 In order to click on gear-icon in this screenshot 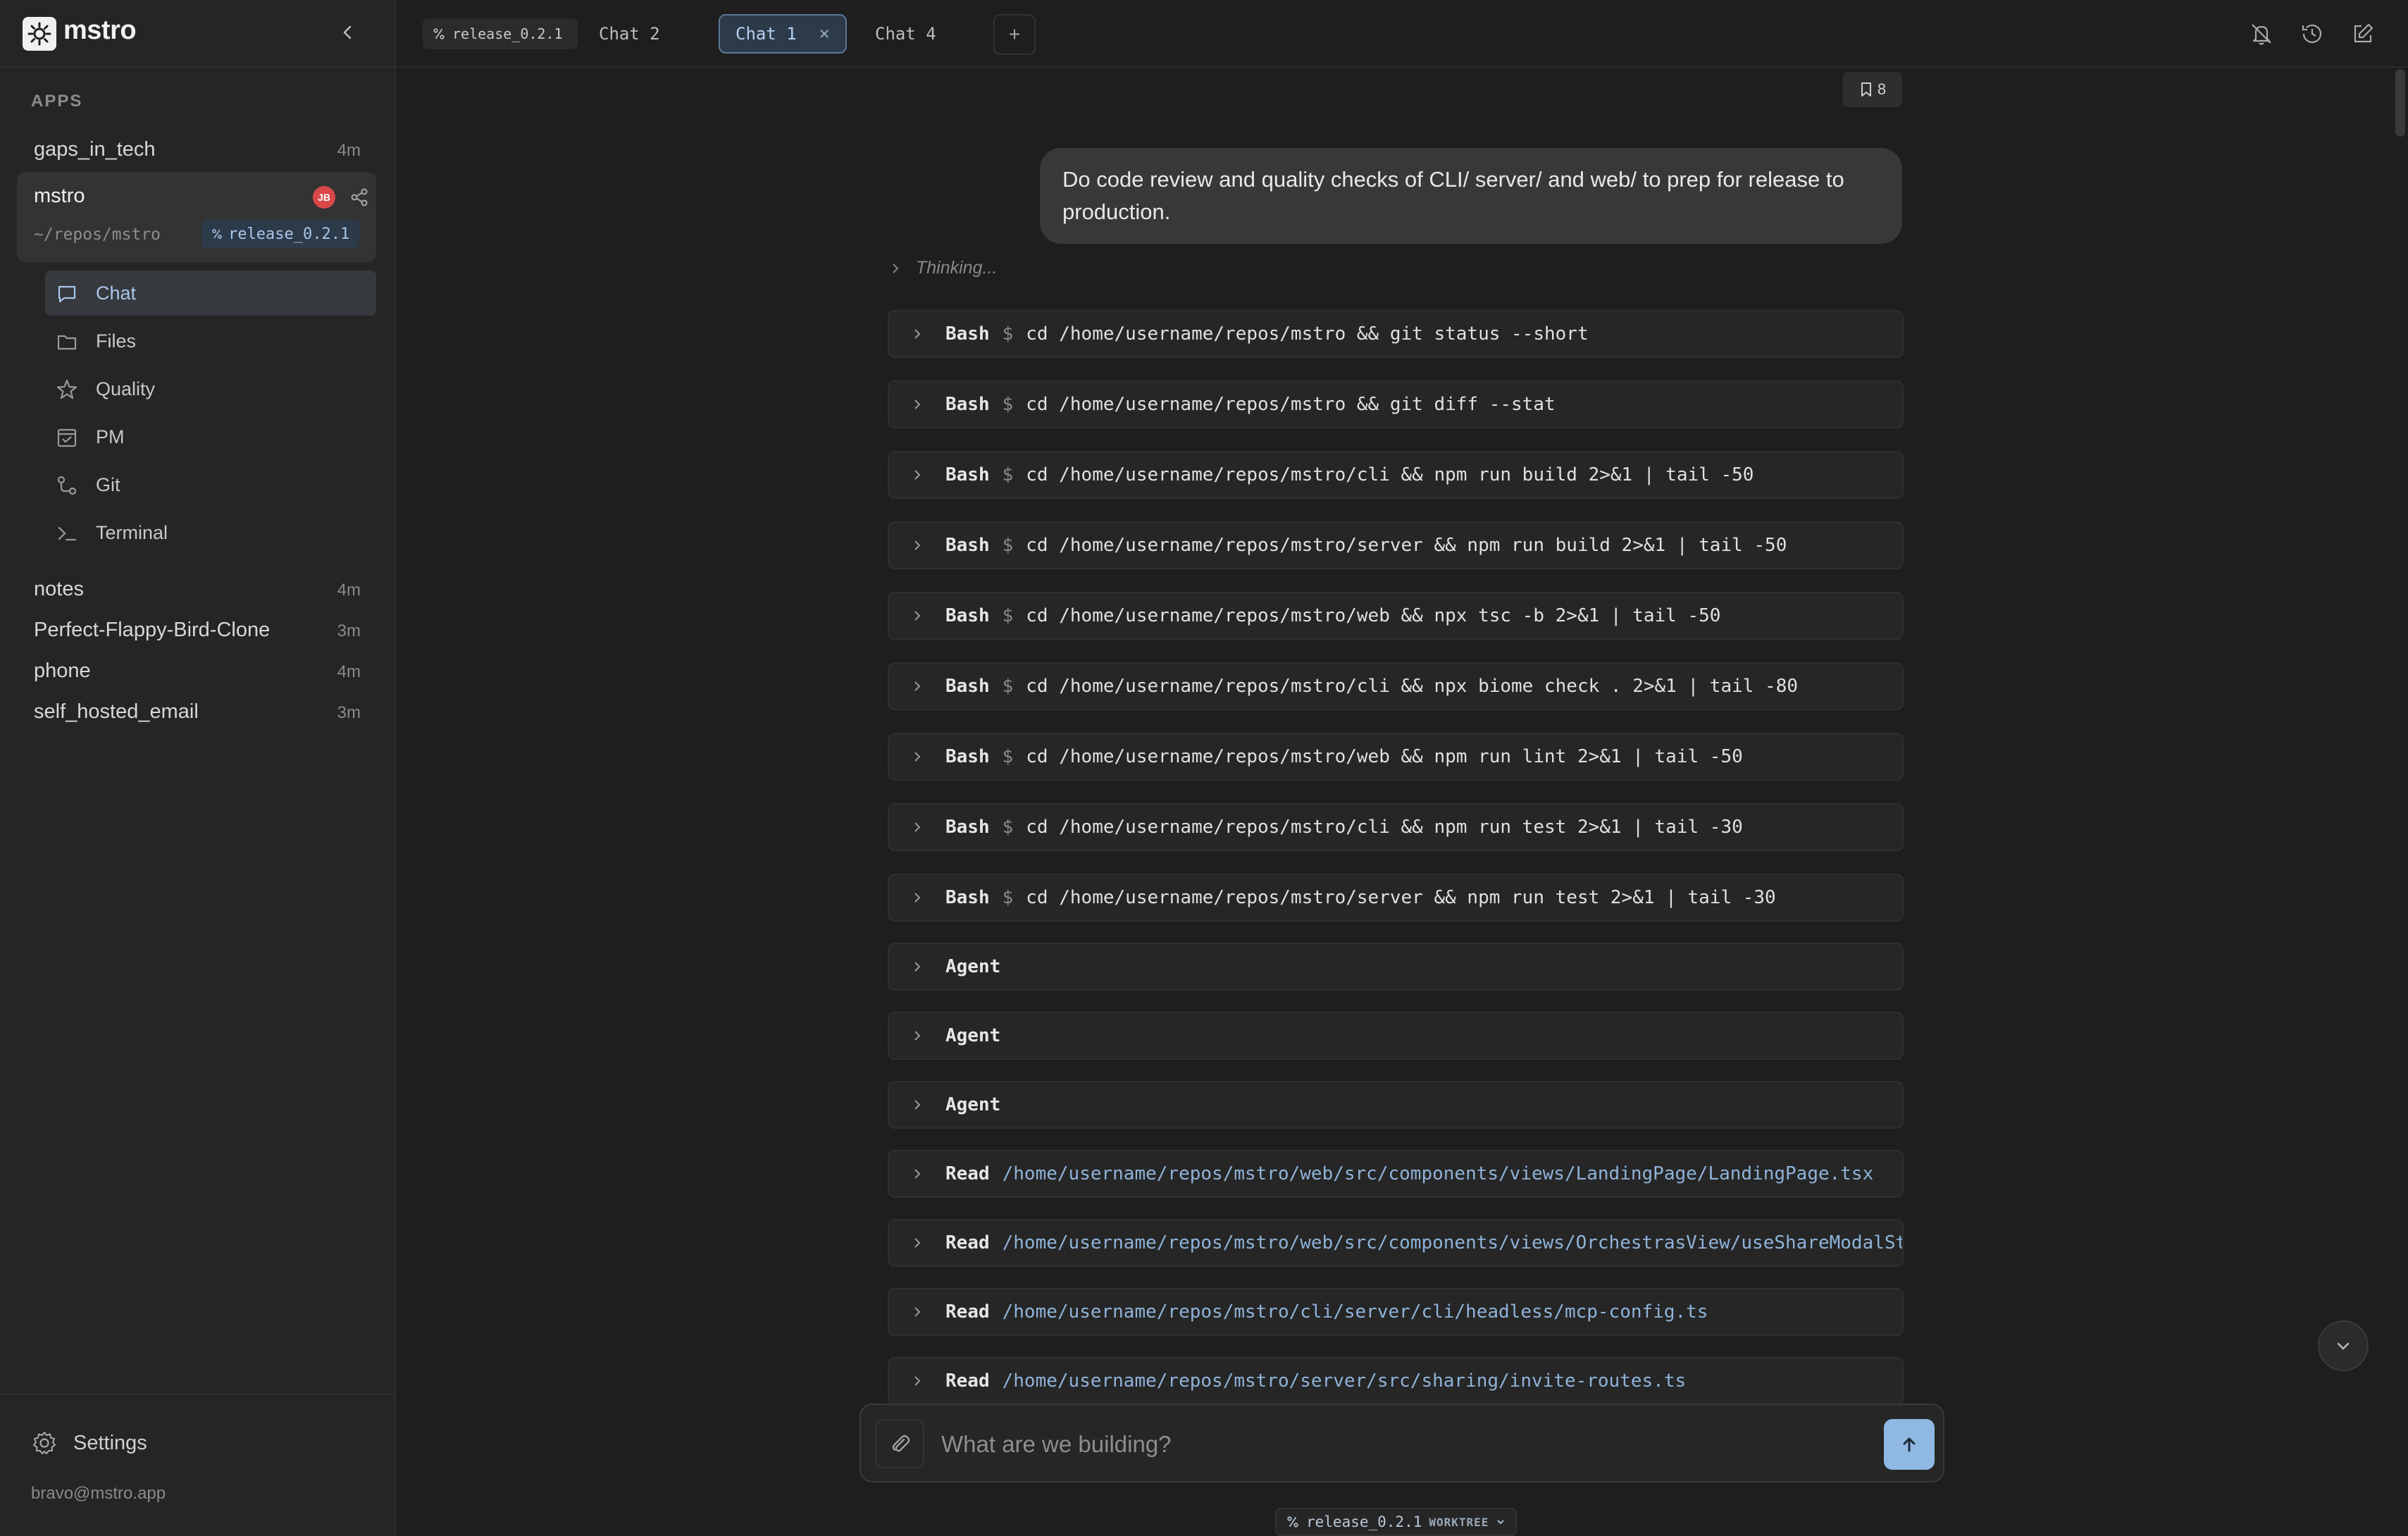, I will do `click(45, 1443)`.